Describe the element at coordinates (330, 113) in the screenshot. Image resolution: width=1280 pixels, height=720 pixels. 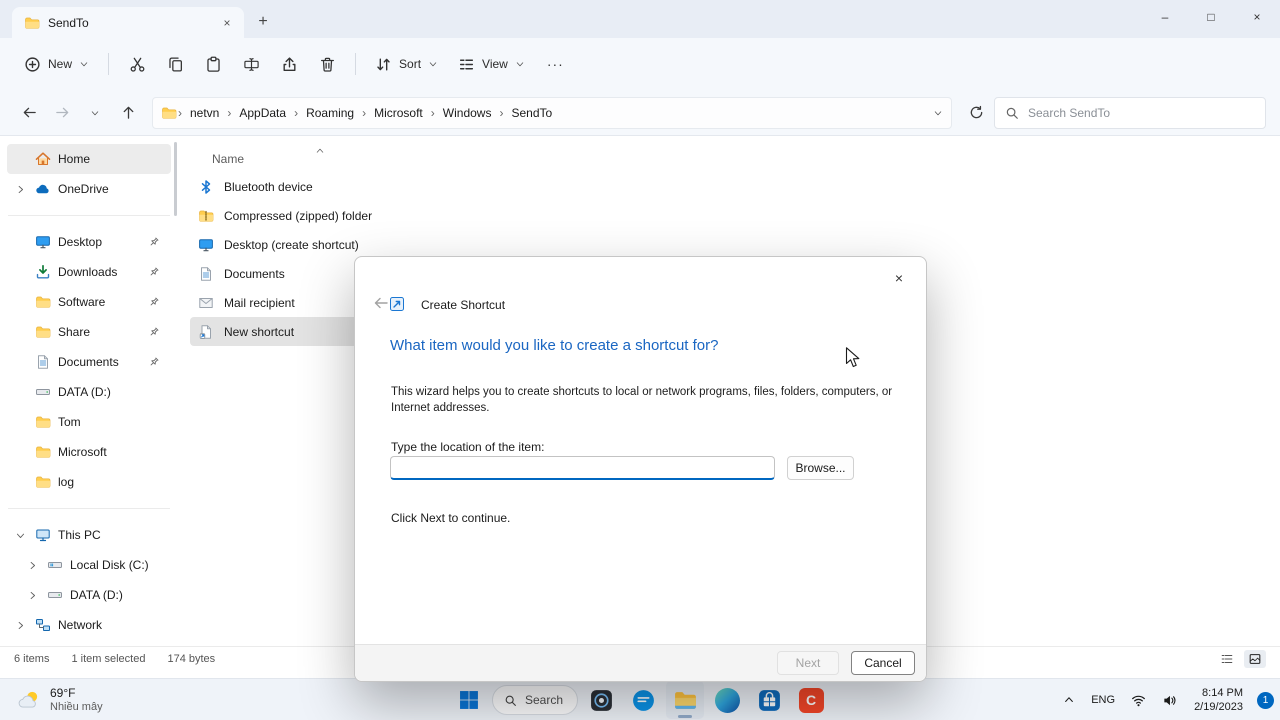
I see `breadcrumb-item: Roaming` at that location.